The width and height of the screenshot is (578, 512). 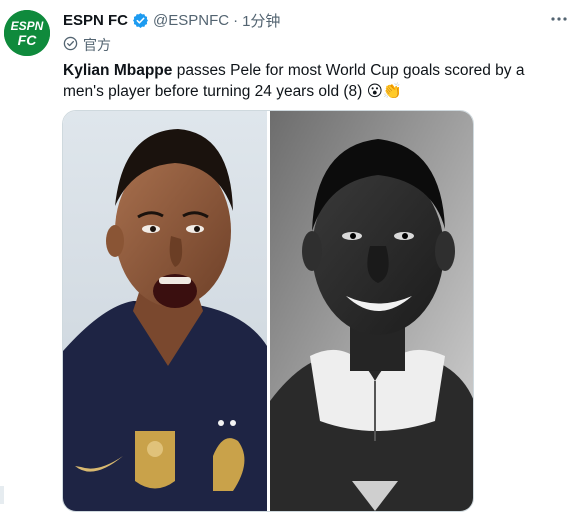 I want to click on avatar-logo-espn: ESPN, so click(x=27, y=26).